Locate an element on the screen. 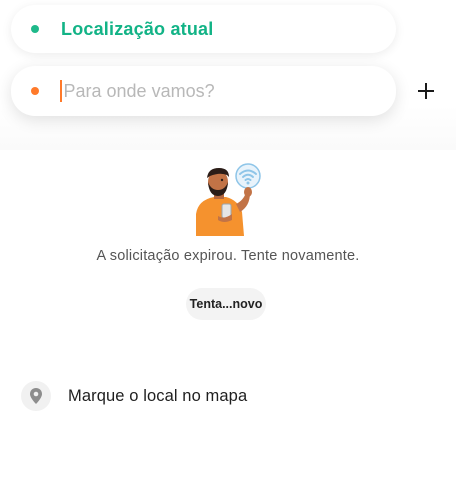 The width and height of the screenshot is (456, 500). destination-field is located at coordinates (203, 91).